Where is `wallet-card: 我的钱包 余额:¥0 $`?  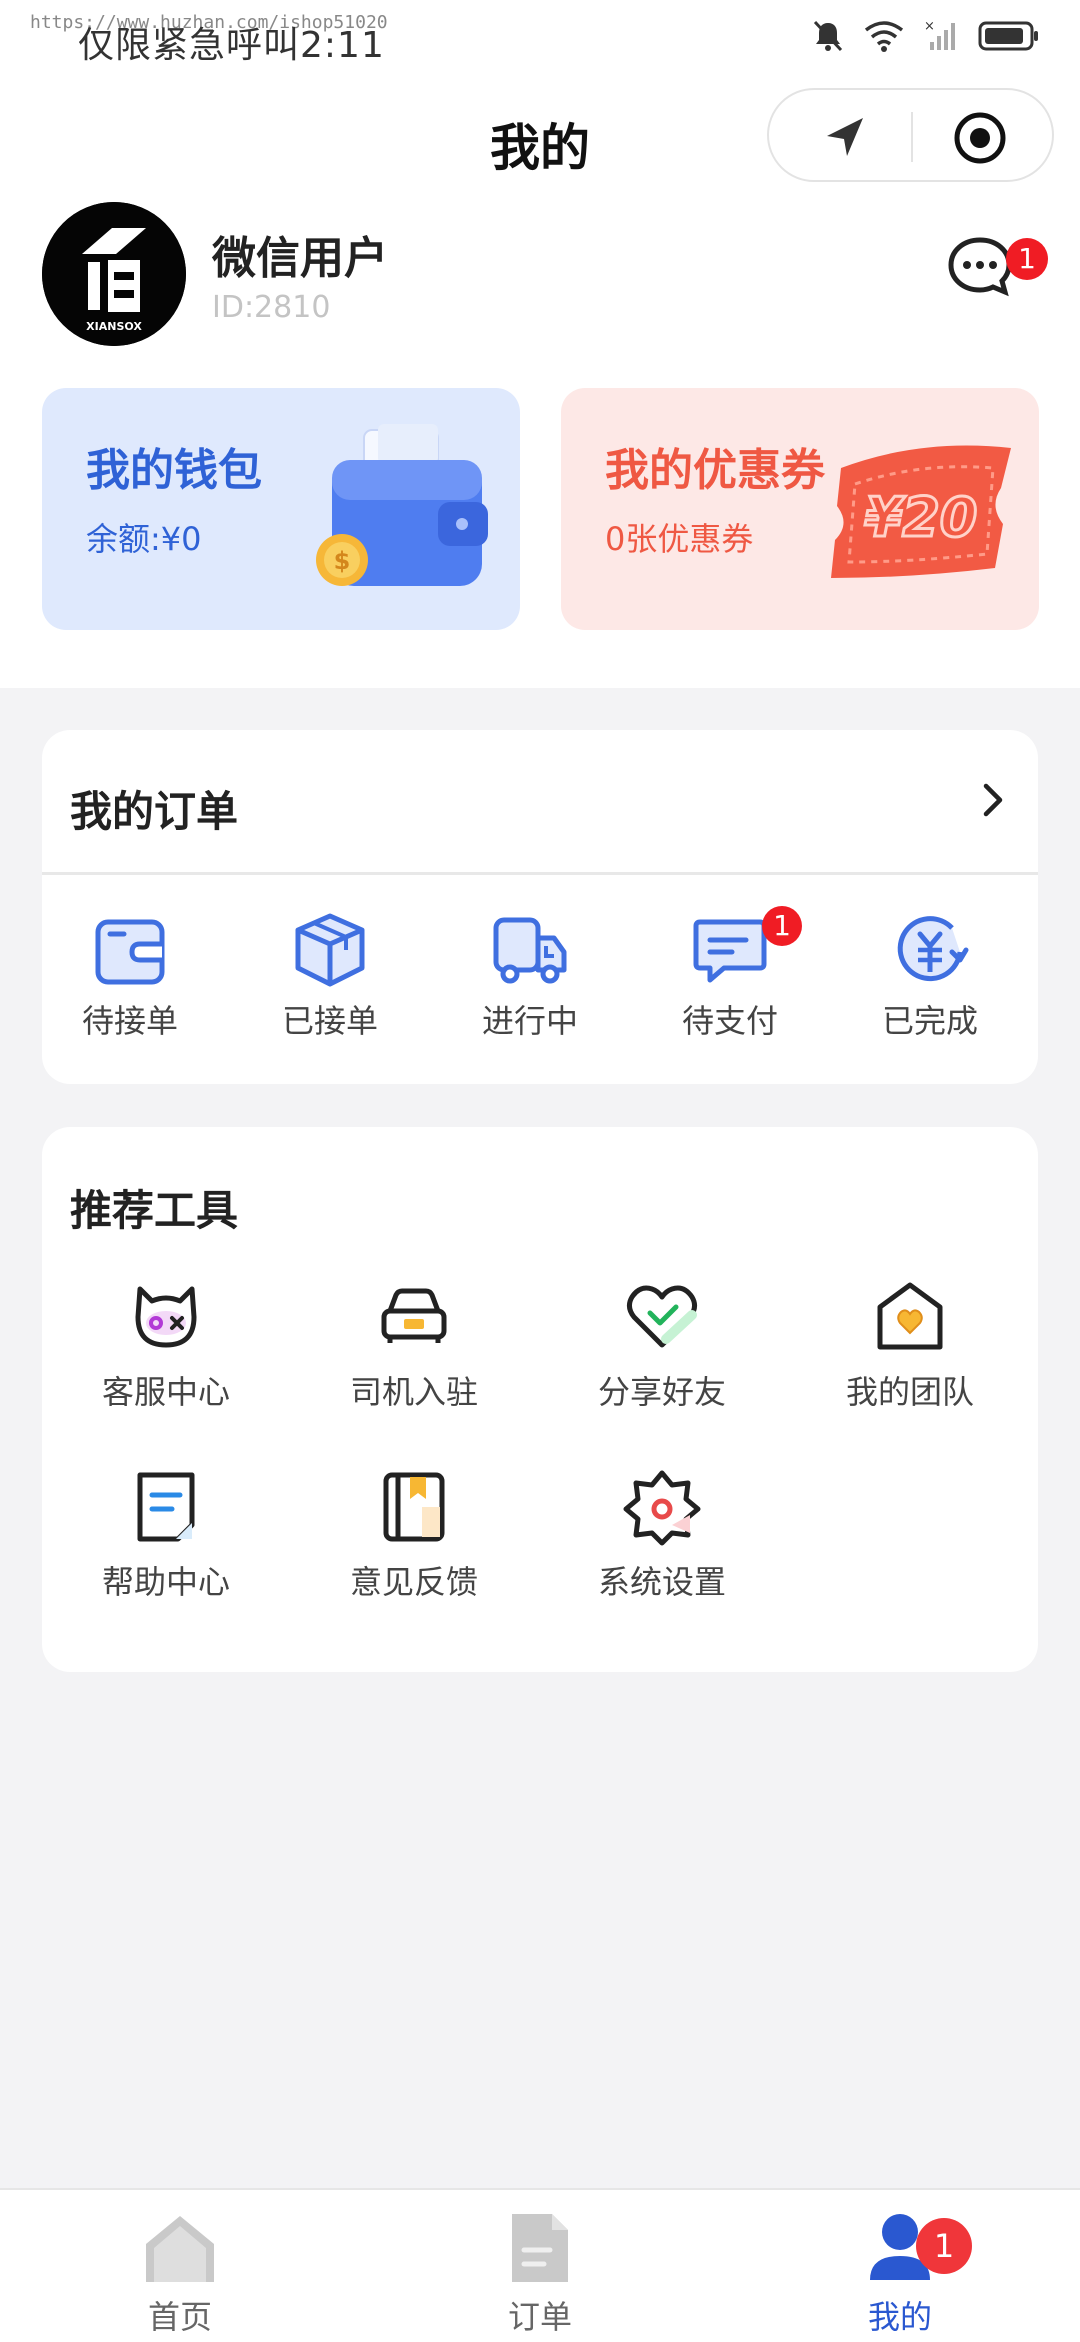
wallet-card: 我的钱包 余额:¥0 $ is located at coordinates (281, 509).